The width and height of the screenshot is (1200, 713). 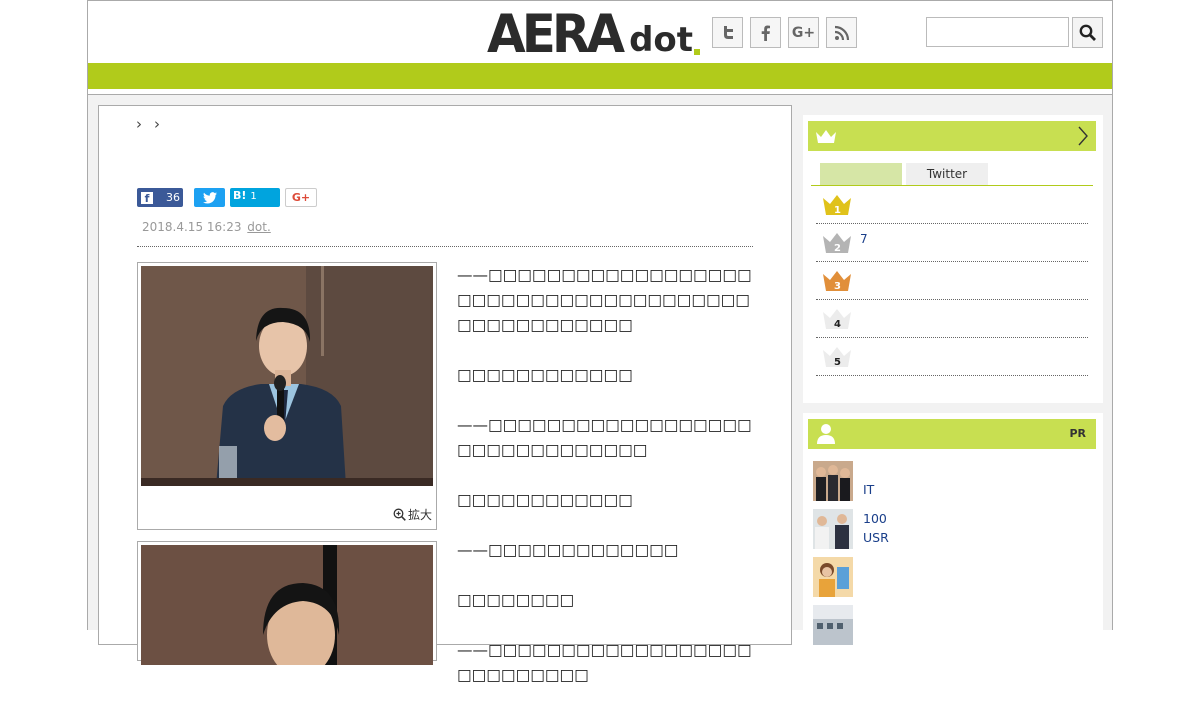 What do you see at coordinates (516, 600) in the screenshot?
I see `article-paragraph: □□□□□□□□` at bounding box center [516, 600].